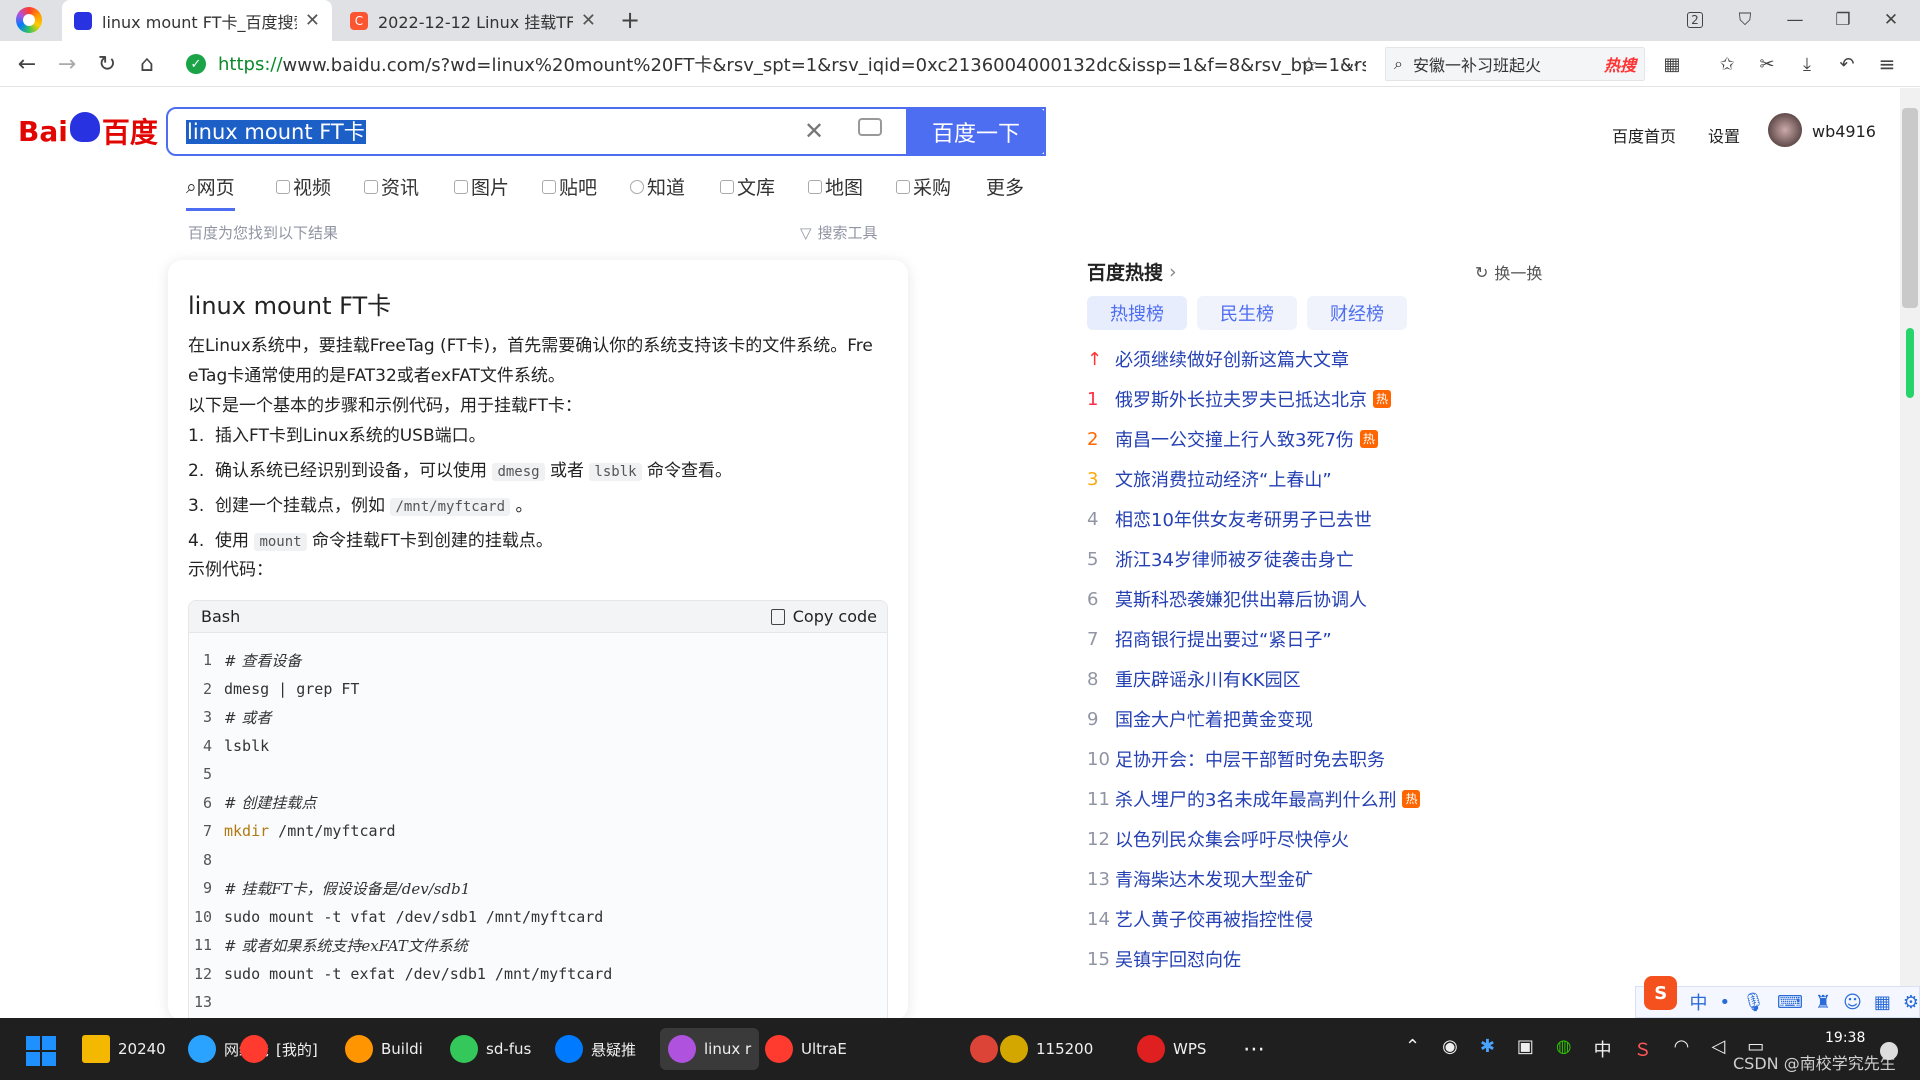 The height and width of the screenshot is (1080, 1920). I want to click on search-tools: ▽ 搜索工具, so click(839, 232).